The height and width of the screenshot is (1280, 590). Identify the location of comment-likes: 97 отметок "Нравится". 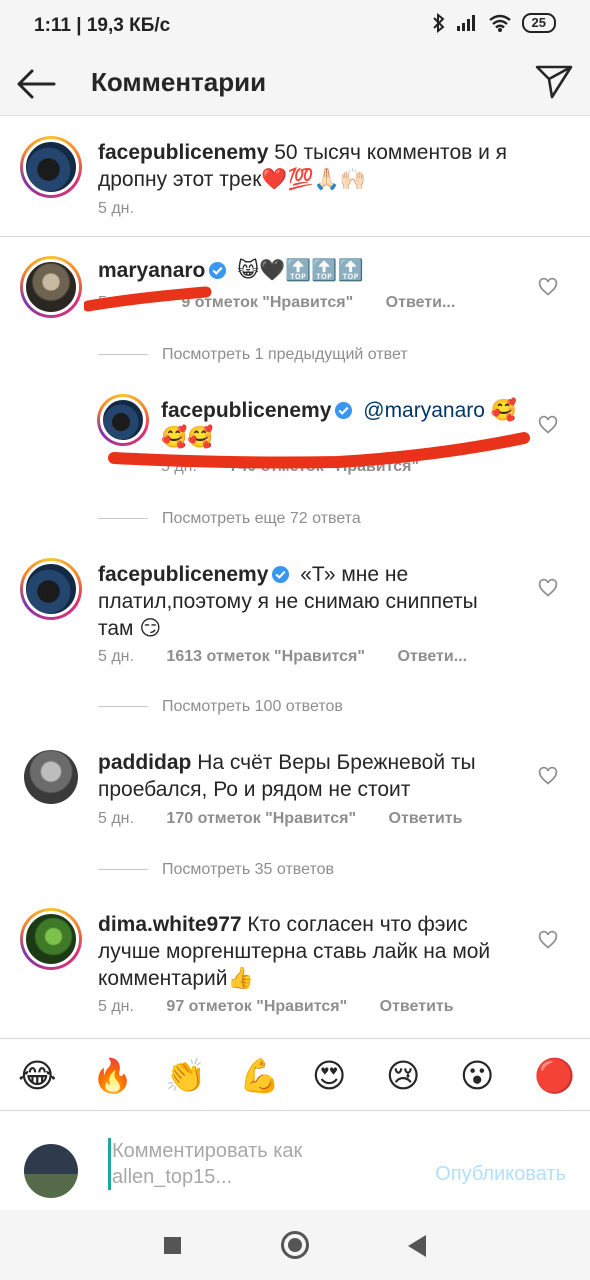
(256, 1006).